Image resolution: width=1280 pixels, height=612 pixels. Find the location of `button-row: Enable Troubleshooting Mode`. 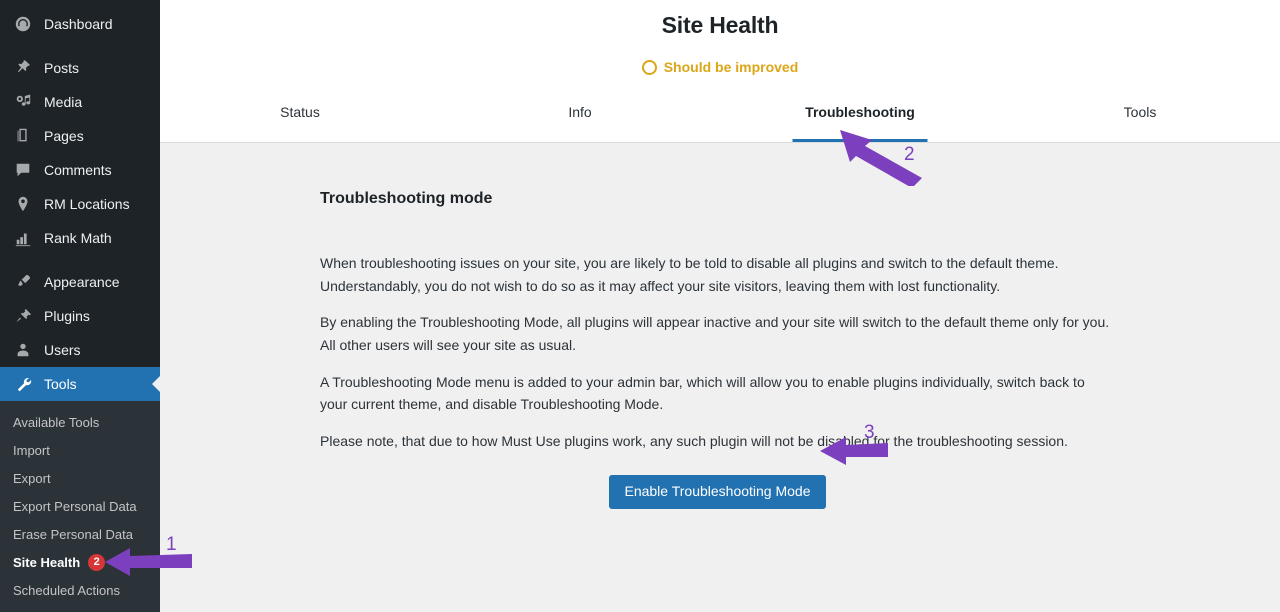

button-row: Enable Troubleshooting Mode is located at coordinates (717, 492).